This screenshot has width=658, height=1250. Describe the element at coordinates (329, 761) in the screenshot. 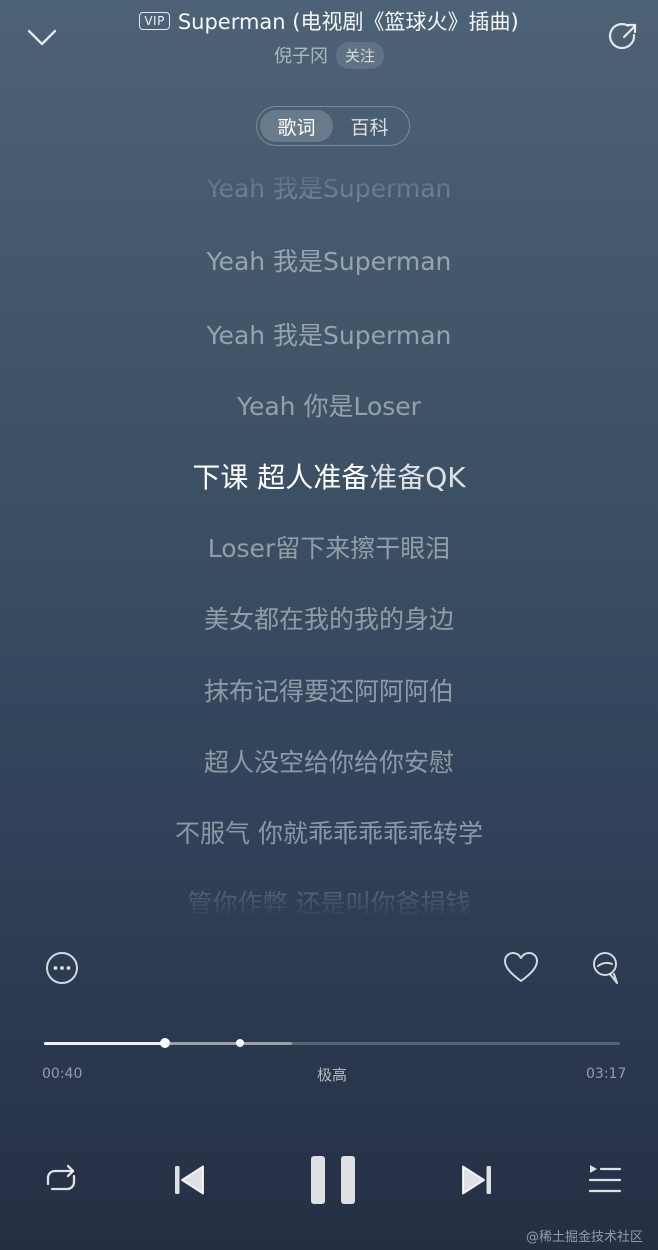

I see `lyric-line: 超人没空给你给你安慰` at that location.